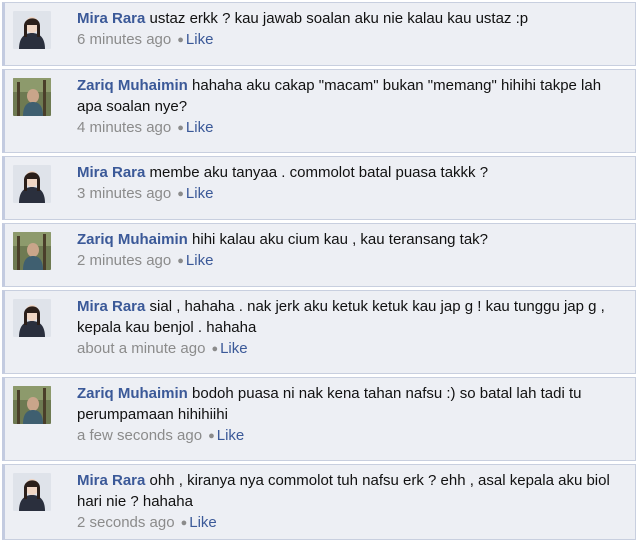 This screenshot has height=541, width=640. I want to click on comment-timestamp: 2 minutes ago, so click(124, 260).